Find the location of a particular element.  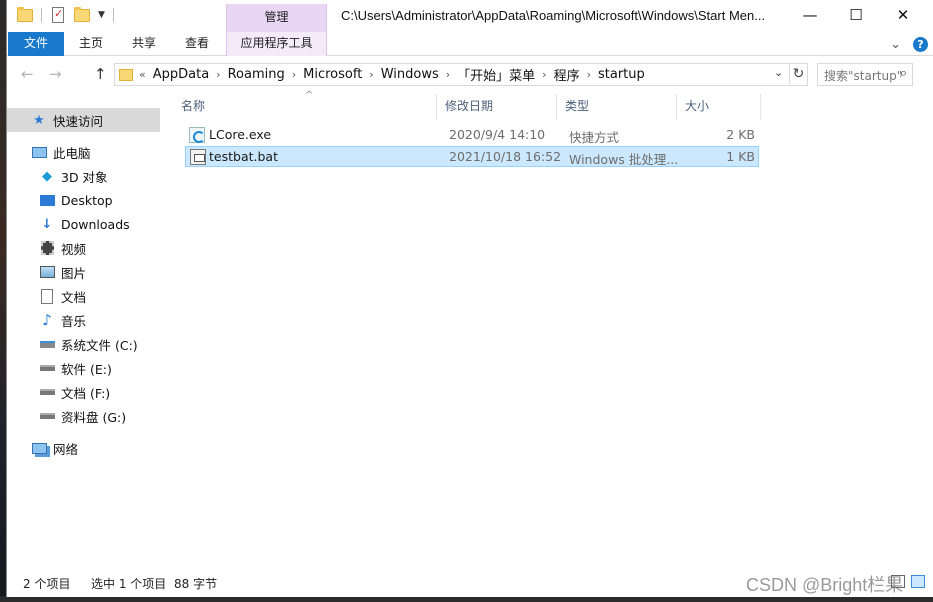

sidebar-item-label: 此电脑 is located at coordinates (72, 153).